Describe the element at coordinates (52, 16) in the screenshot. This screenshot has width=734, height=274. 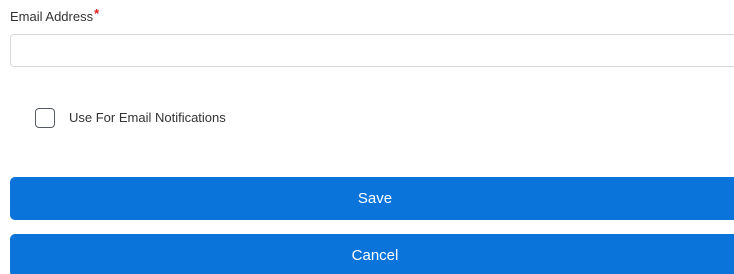
I see `email-address-label-text: Email Address` at that location.